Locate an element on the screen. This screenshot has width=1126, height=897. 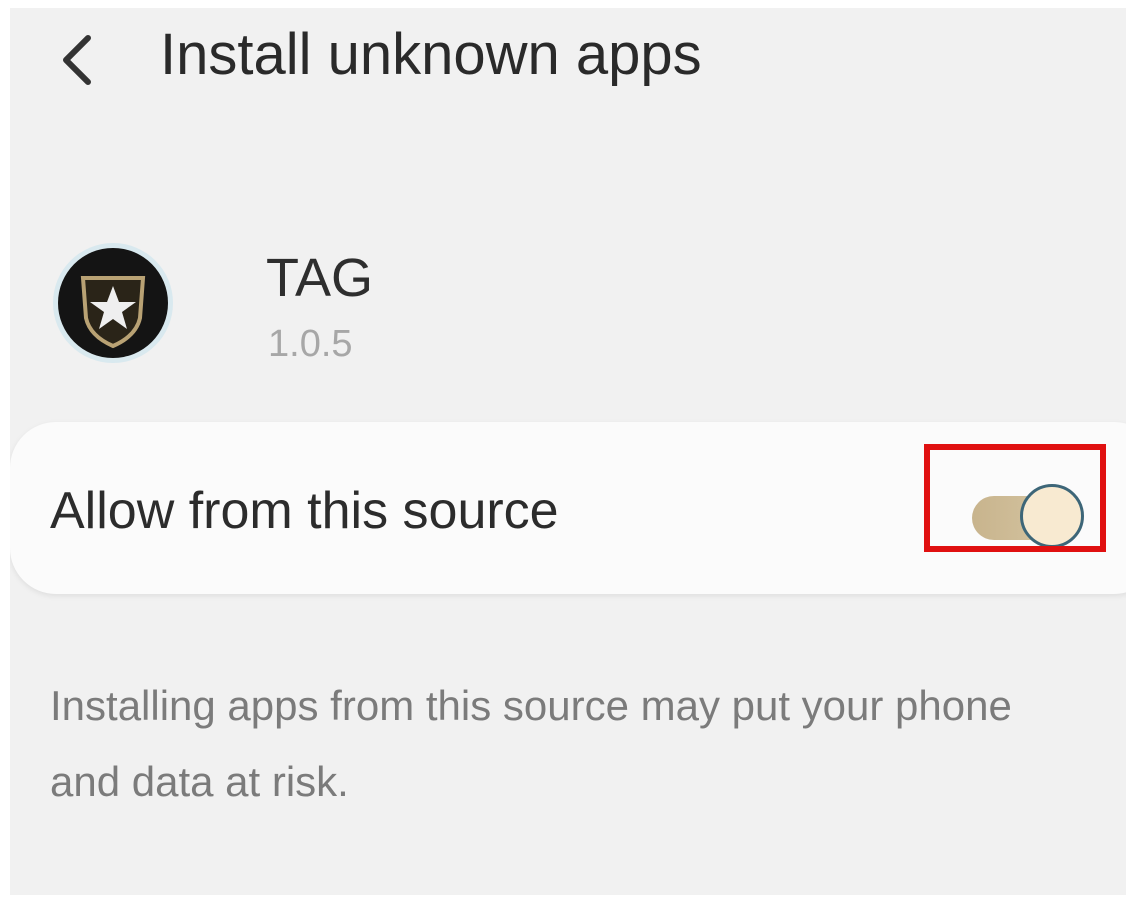
app-version: 1.0.5 is located at coordinates (310, 344).